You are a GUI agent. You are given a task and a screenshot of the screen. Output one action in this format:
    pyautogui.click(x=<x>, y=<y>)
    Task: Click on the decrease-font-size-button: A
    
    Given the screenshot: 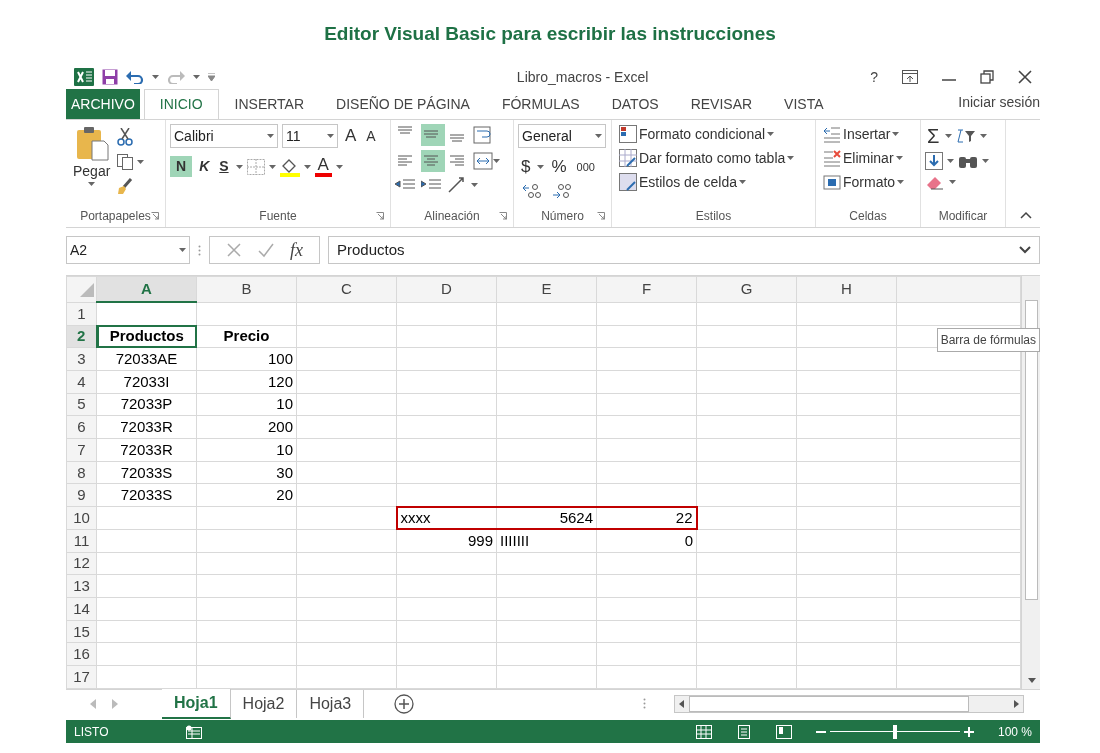 What is the action you would take?
    pyautogui.click(x=371, y=136)
    